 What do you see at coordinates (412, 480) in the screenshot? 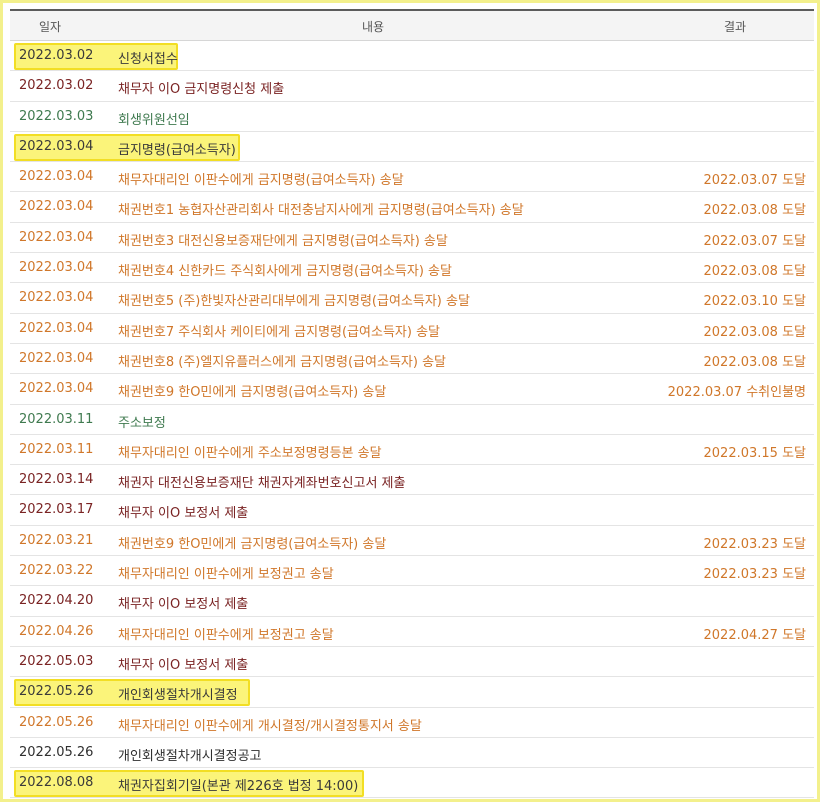
I see `table-row: 2022.03.14 채권자 대전신용보증재단 채권자계좌번호신고서 제출` at bounding box center [412, 480].